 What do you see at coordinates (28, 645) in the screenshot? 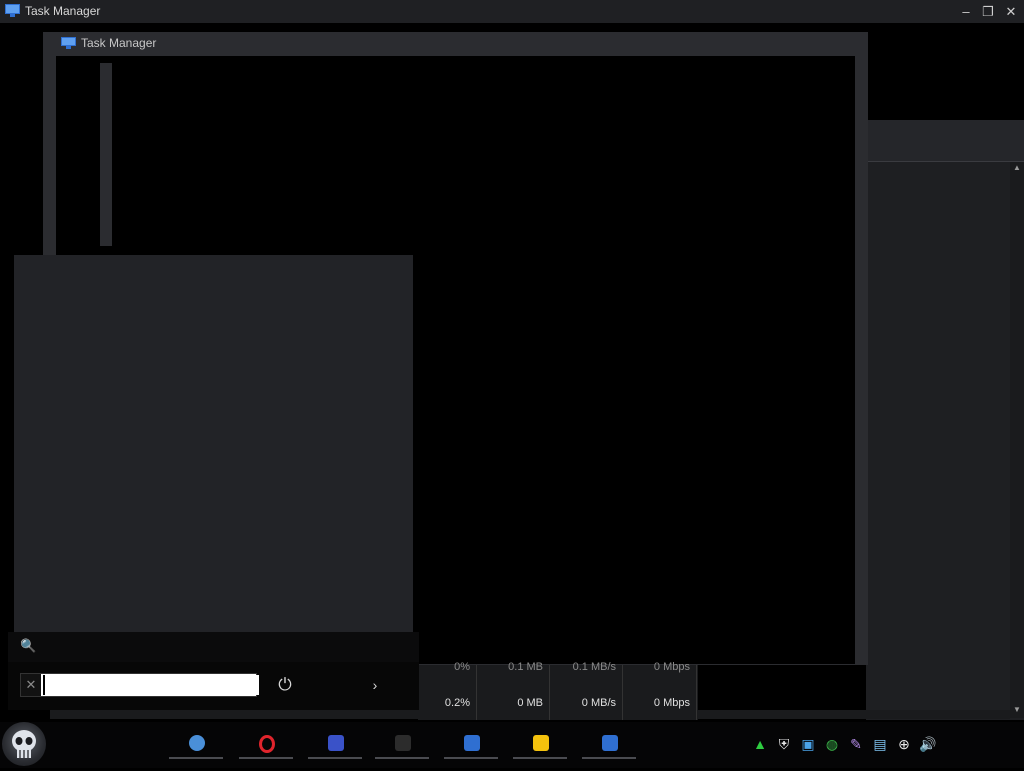
I see `magnifier-icon: 🔍` at bounding box center [28, 645].